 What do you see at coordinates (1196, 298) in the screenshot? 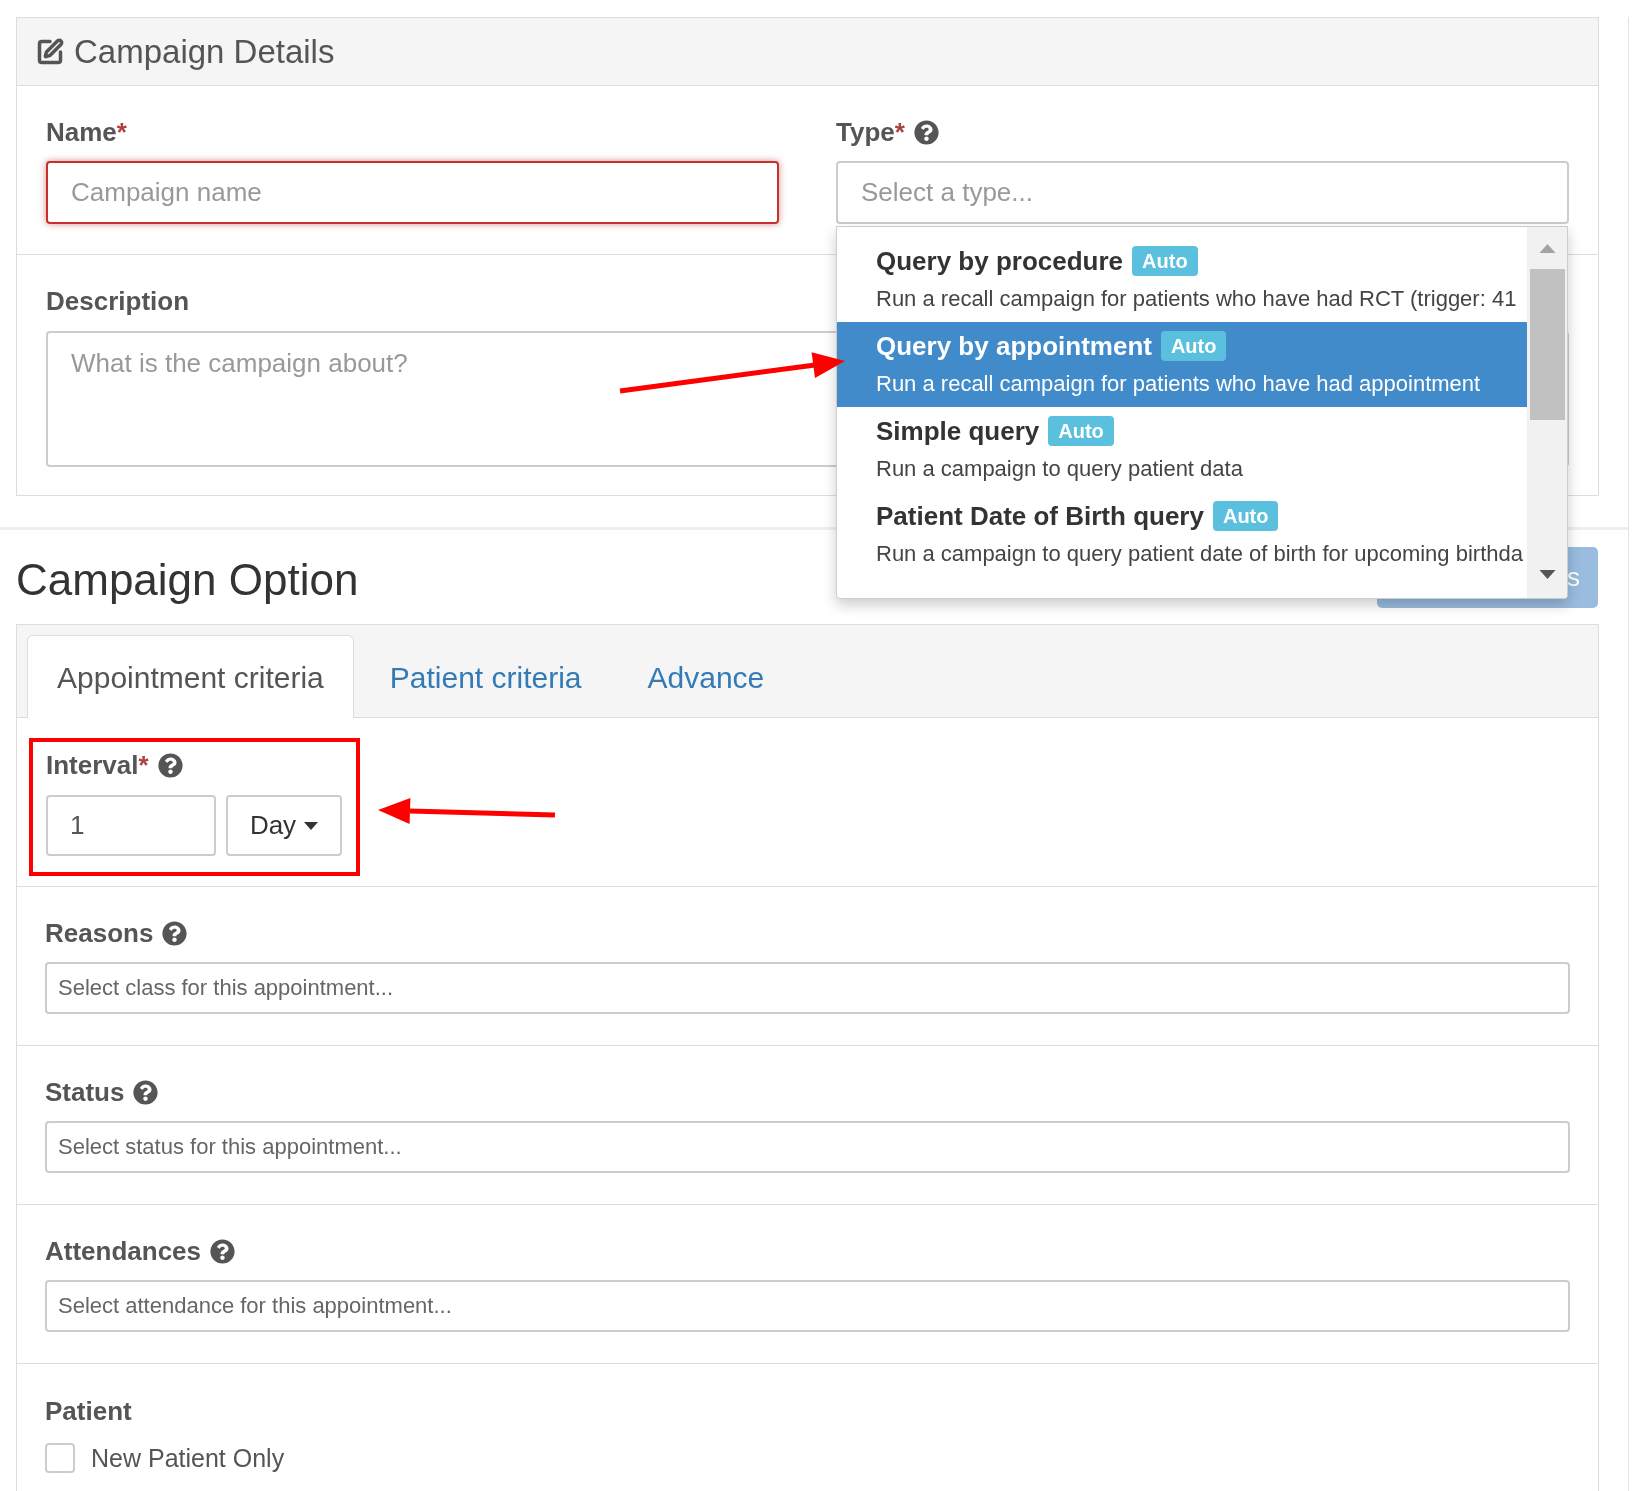
I see `option-description: Run a recall campaign for patients who have had RCT (trigger: 41` at bounding box center [1196, 298].